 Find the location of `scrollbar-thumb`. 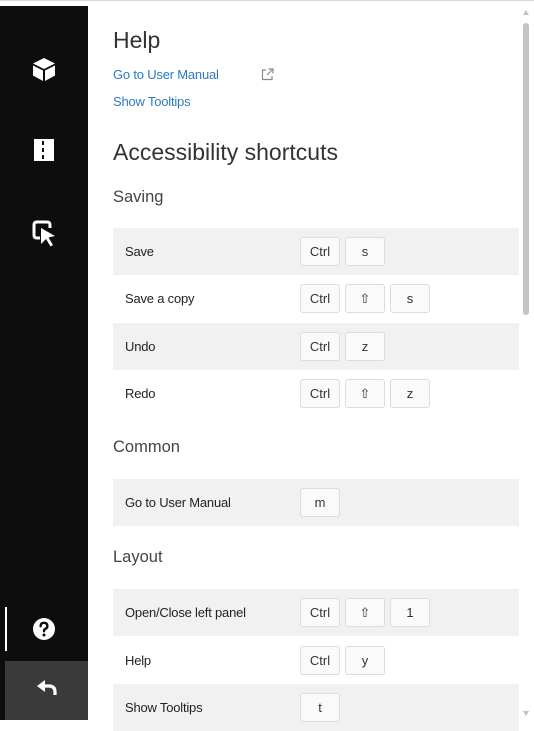

scrollbar-thumb is located at coordinates (526, 169).